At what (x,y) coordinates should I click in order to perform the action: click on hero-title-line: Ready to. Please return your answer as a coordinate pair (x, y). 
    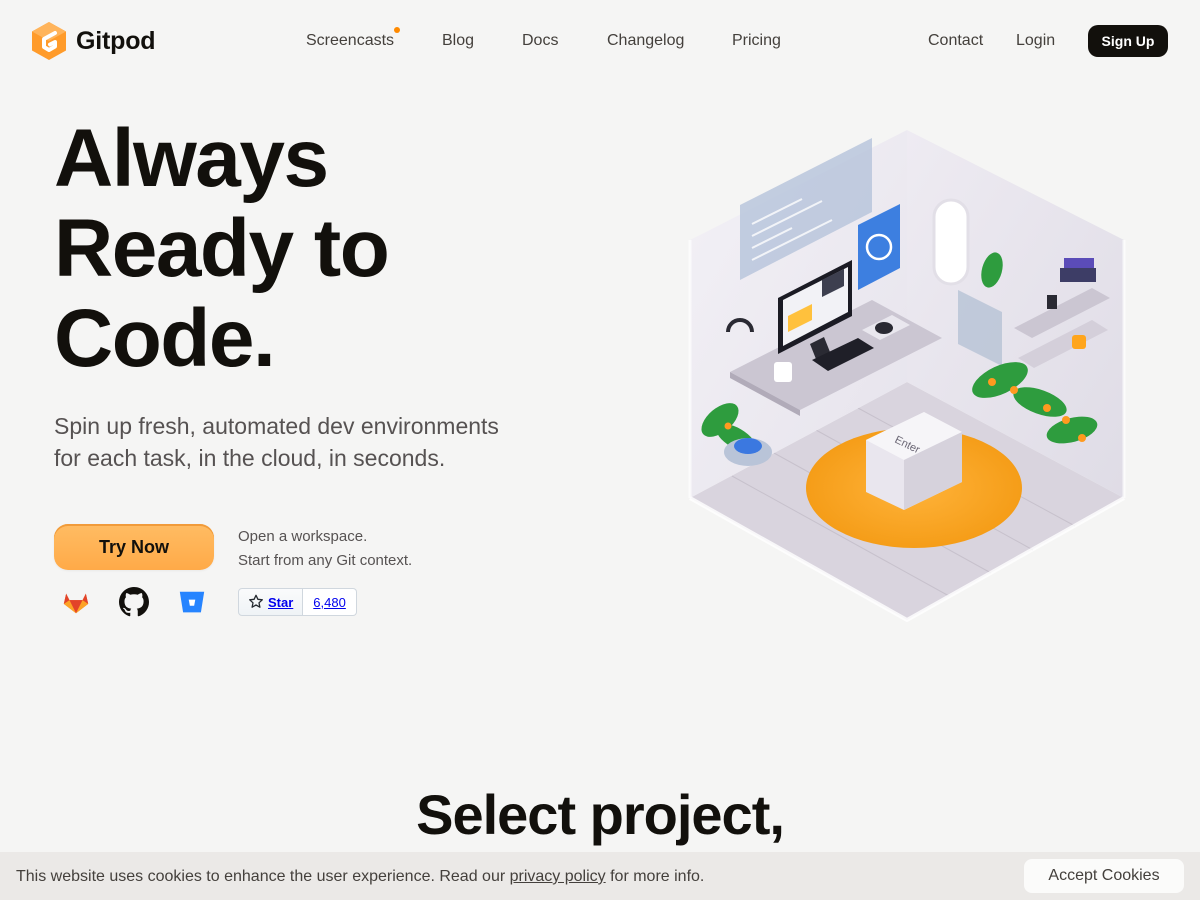
    Looking at the image, I should click on (222, 248).